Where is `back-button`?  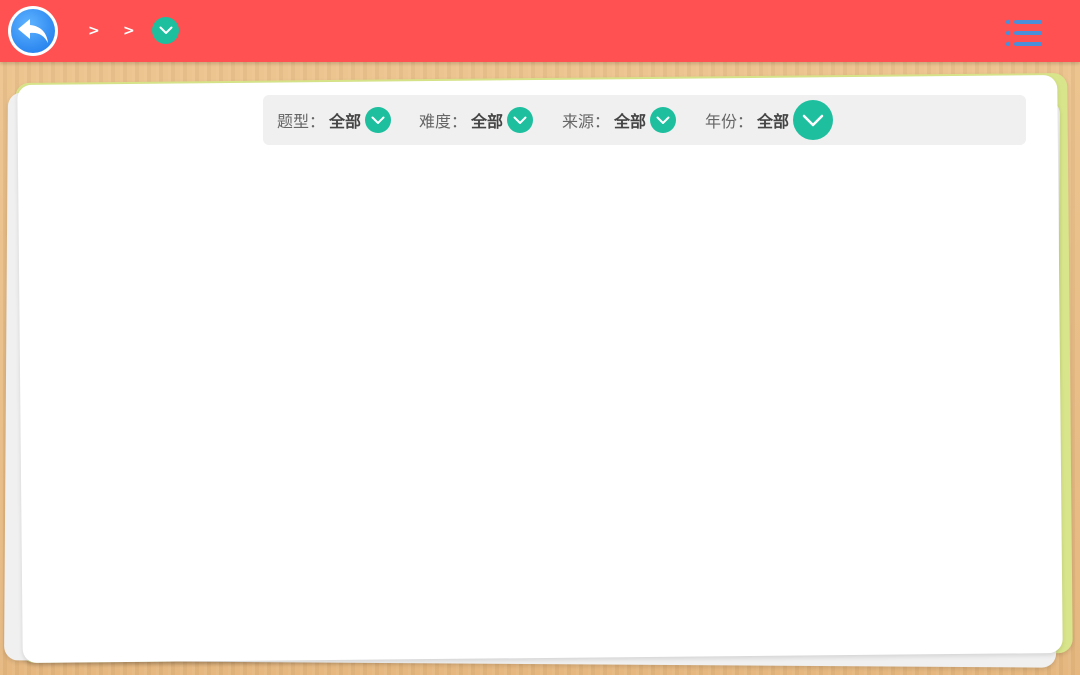 back-button is located at coordinates (33, 31).